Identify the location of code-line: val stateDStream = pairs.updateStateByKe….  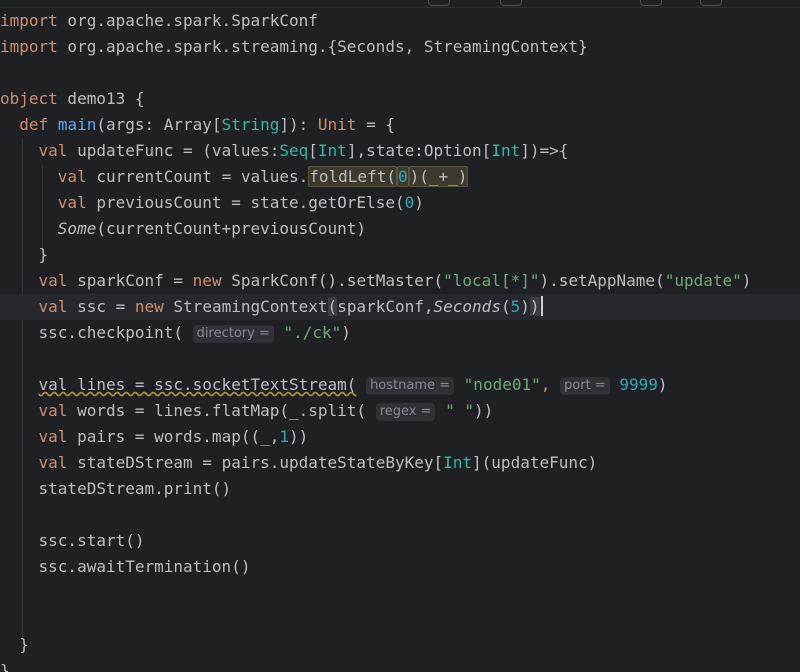
(299, 463).